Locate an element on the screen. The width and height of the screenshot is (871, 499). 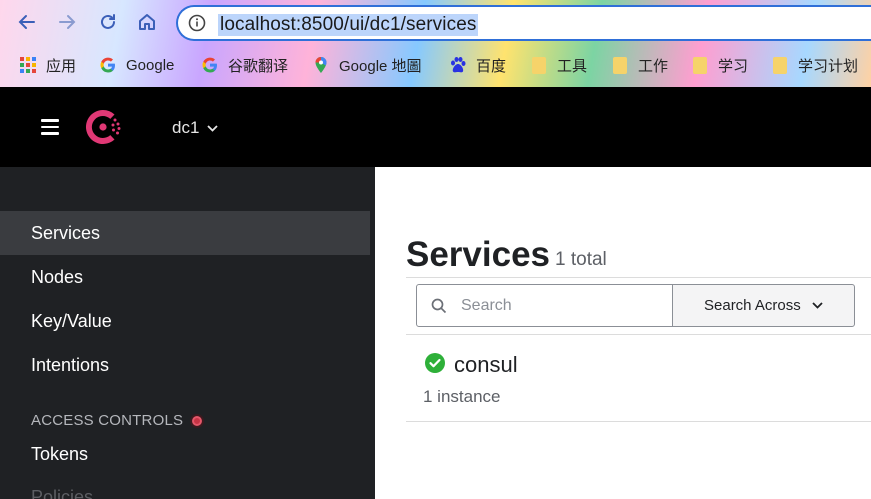
bookmark-folder-study: 学习 is located at coordinates (719, 65).